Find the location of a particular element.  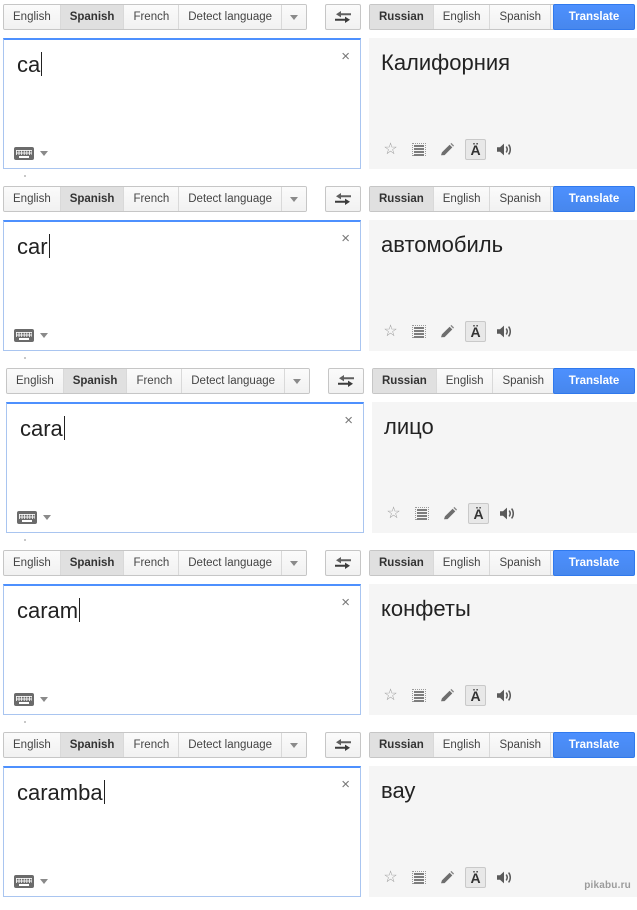

translation-output-panel: лицо ☆ Ä is located at coordinates (504, 467).